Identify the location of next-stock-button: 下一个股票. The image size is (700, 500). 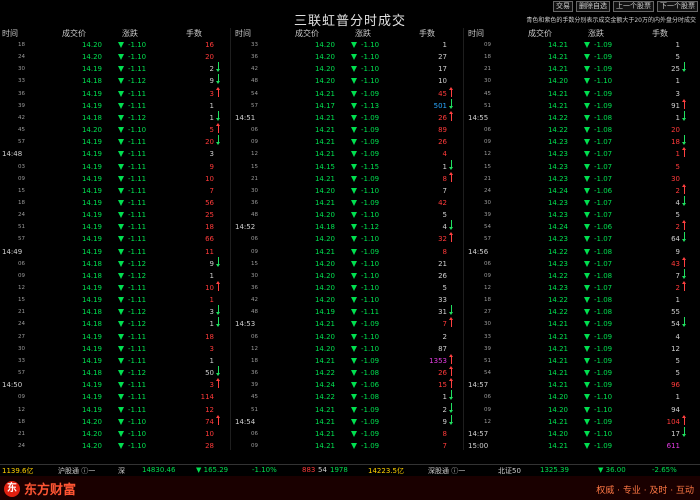
(677, 6).